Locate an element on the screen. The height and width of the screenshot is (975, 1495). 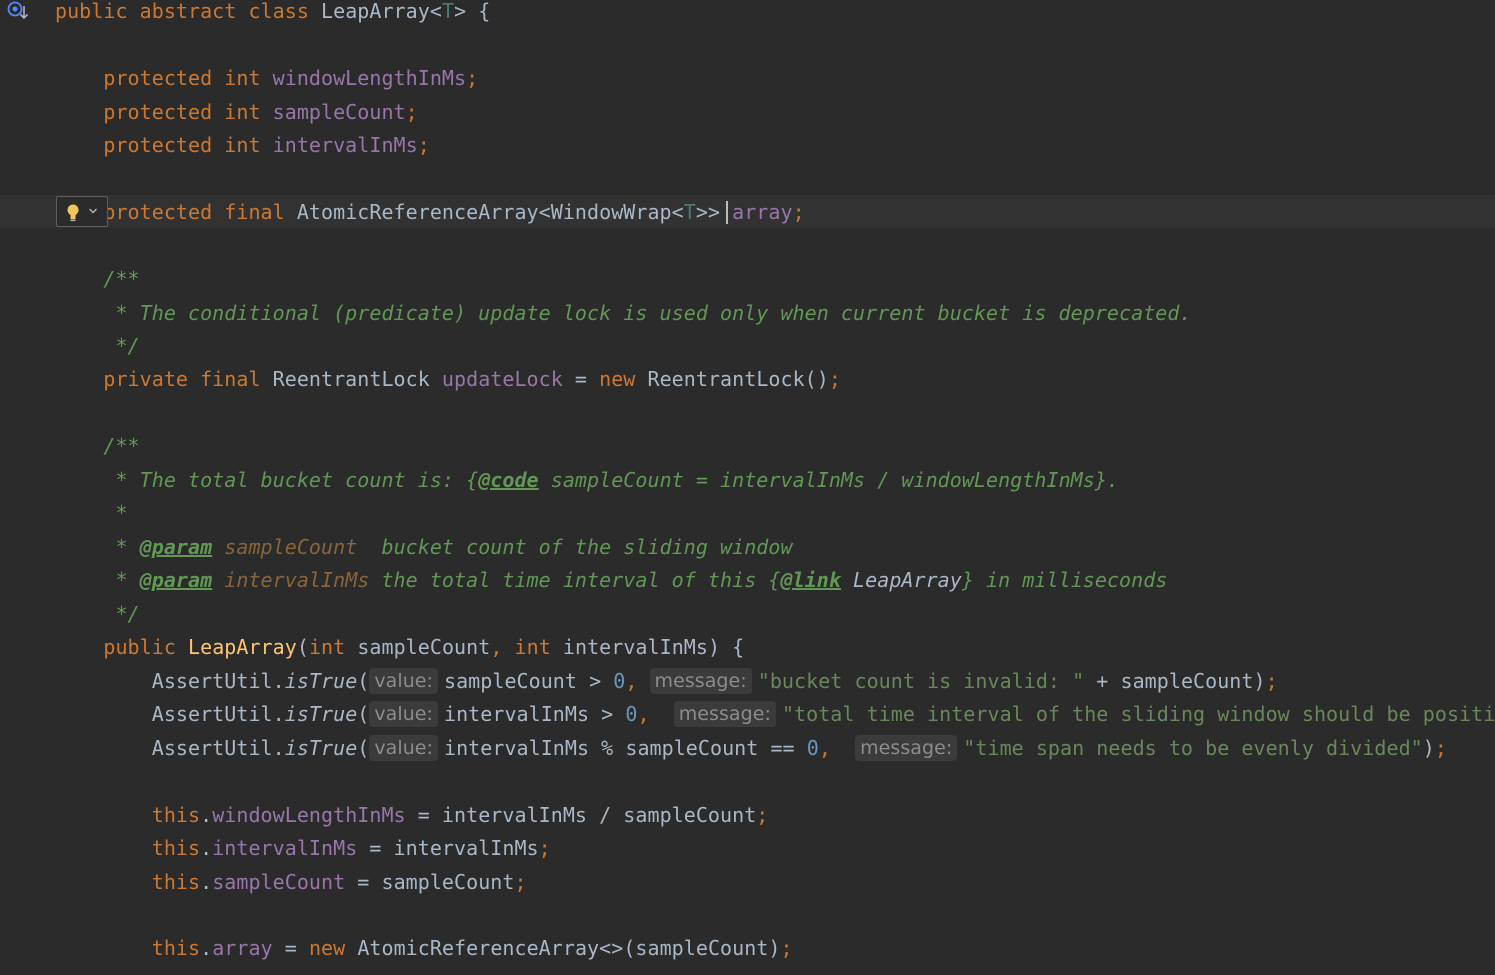
keyword-token: public abstract class is located at coordinates (188, 11).